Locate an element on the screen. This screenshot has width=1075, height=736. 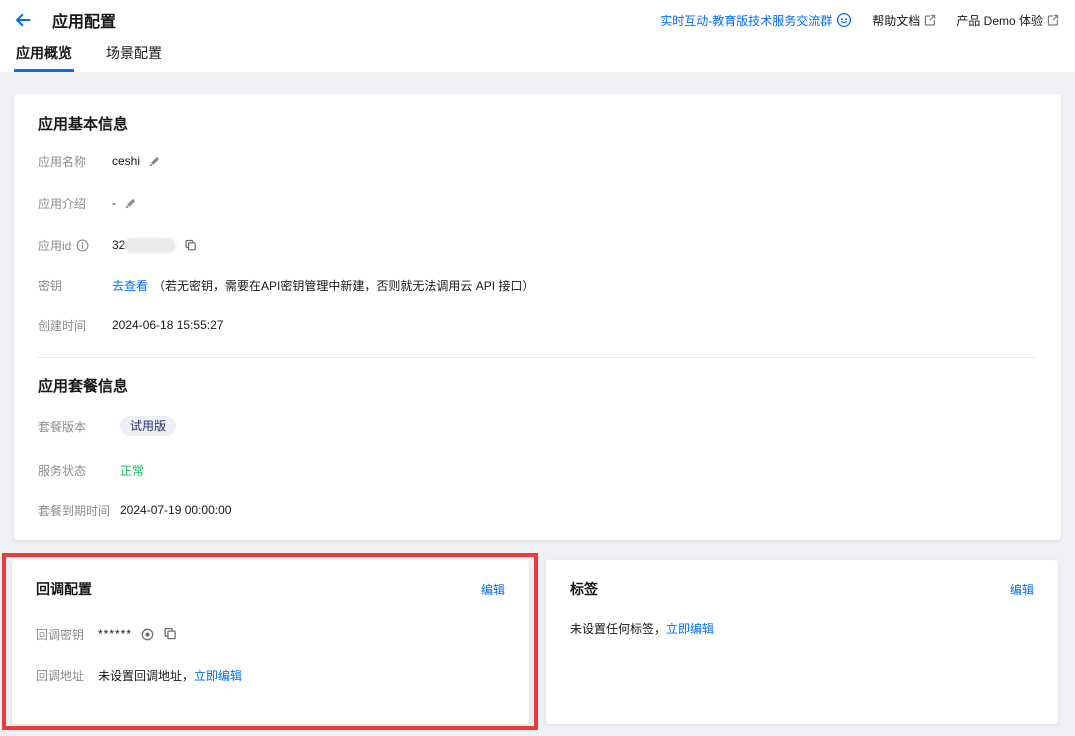
app-name-row: 应用名称 ceshi is located at coordinates (537, 161).